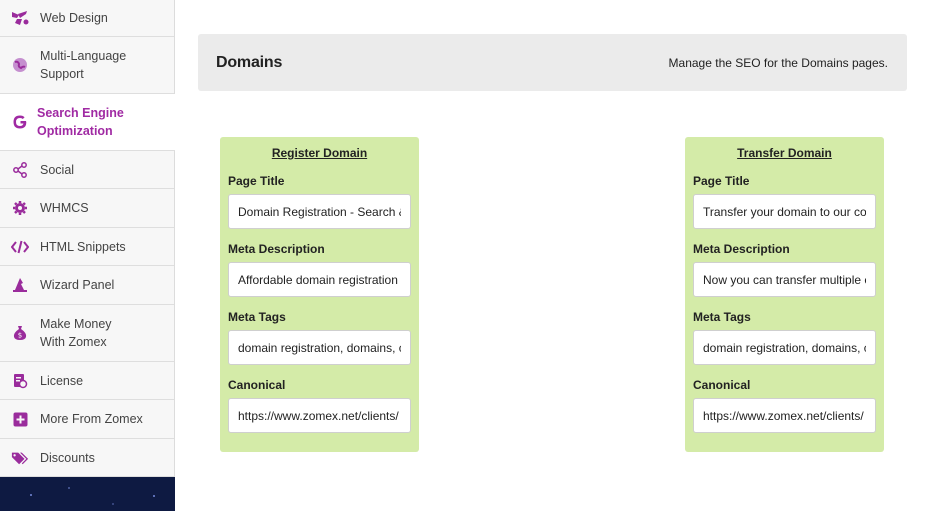 The height and width of the screenshot is (511, 931). I want to click on sidebar-item-label: Web Design, so click(74, 18).